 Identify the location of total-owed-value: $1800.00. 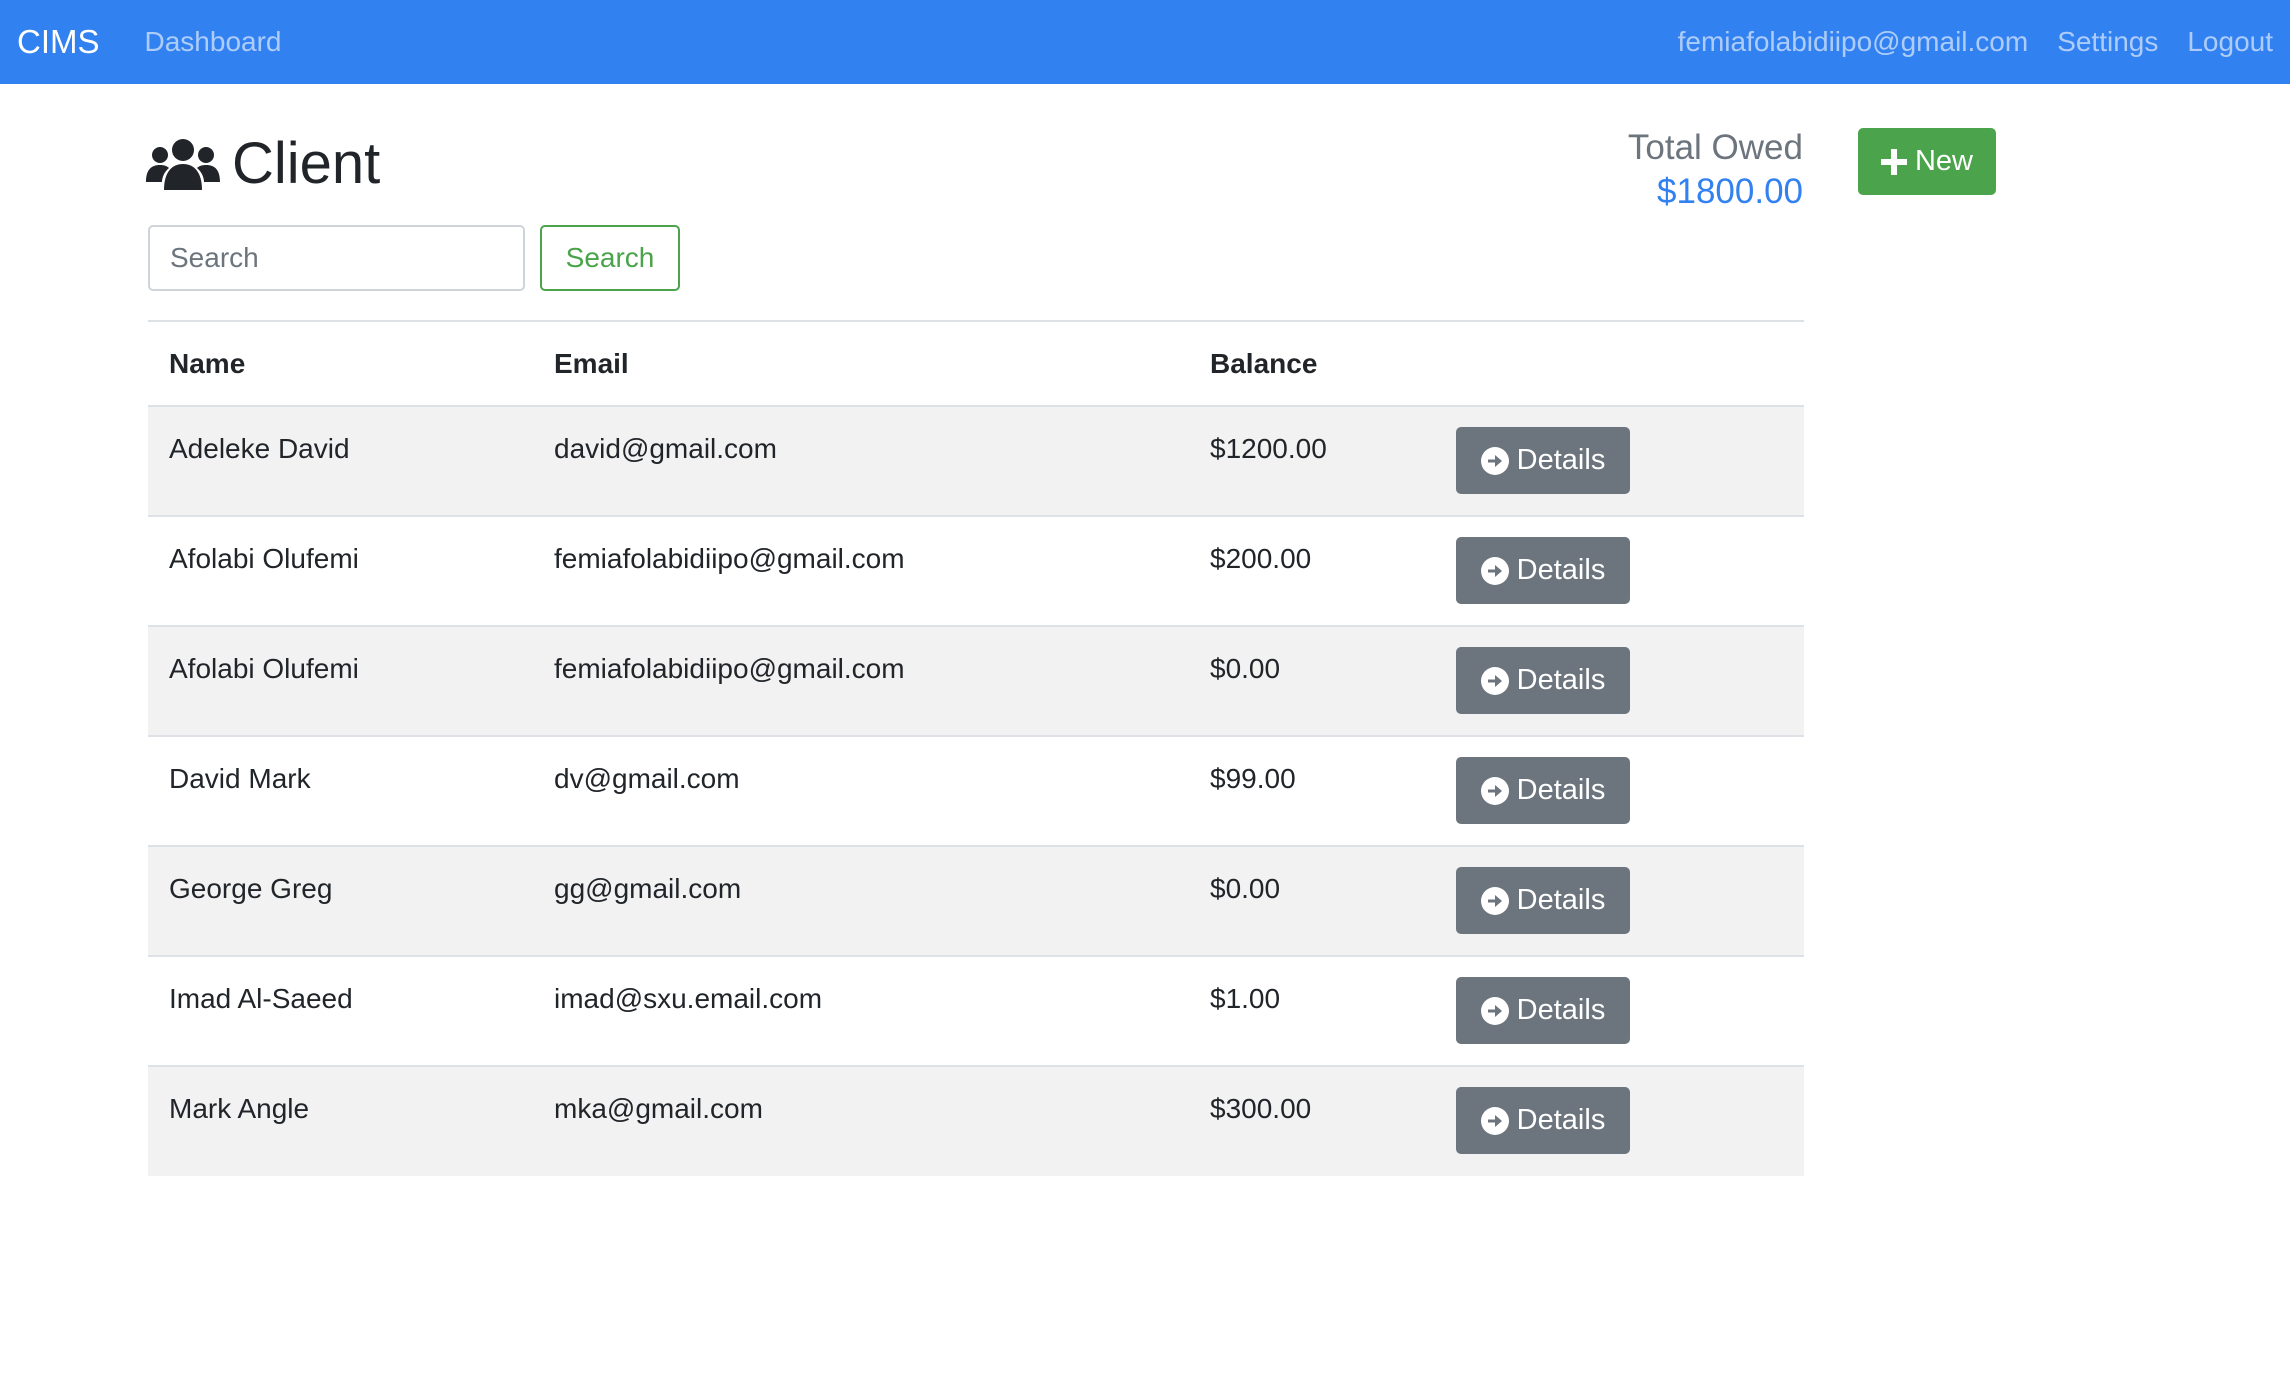
(1730, 191).